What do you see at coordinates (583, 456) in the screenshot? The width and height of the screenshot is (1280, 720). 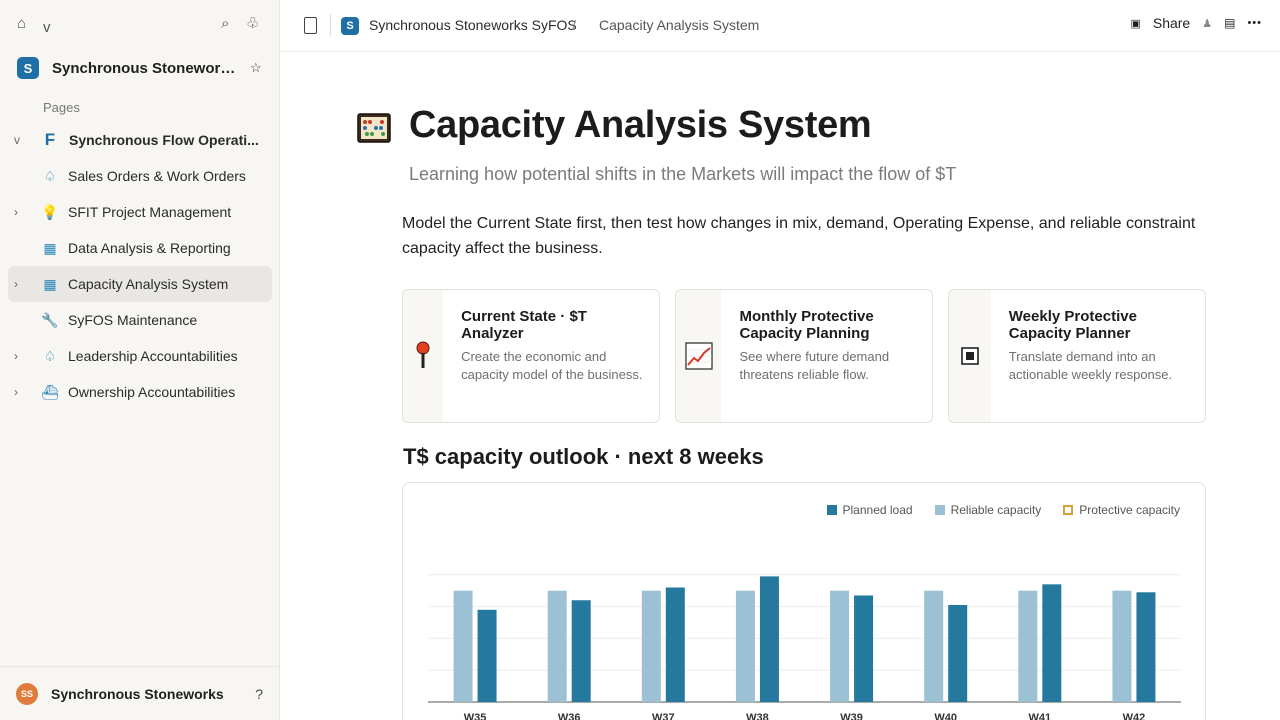 I see `section-heading: T$ capacity outlook · next 8 weeks` at bounding box center [583, 456].